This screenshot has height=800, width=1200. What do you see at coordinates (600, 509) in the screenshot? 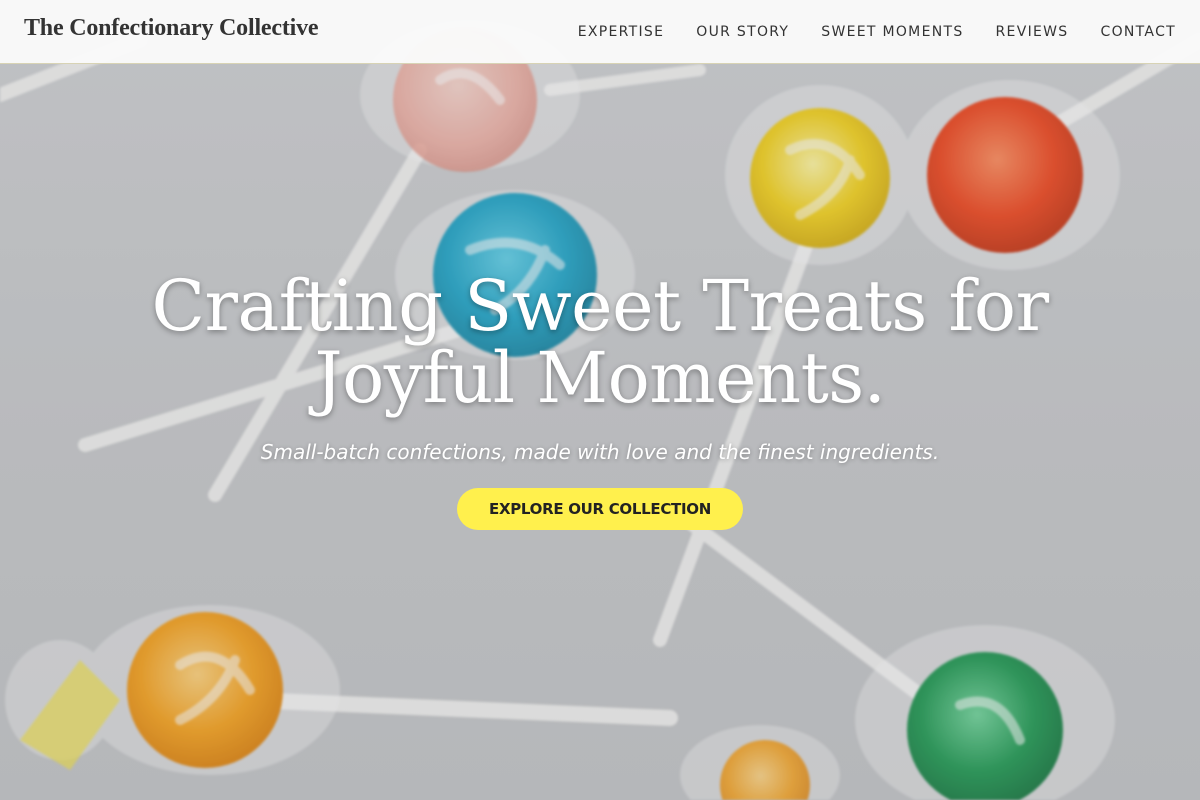
I see `explore-collection-button: EXPLORE OUR COLLECTION` at bounding box center [600, 509].